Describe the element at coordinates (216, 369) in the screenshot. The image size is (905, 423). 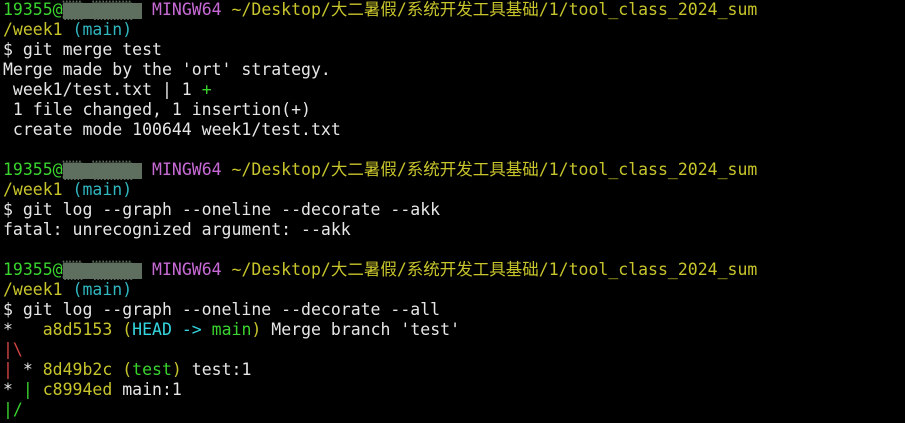
I see `commit-message: test:1` at that location.